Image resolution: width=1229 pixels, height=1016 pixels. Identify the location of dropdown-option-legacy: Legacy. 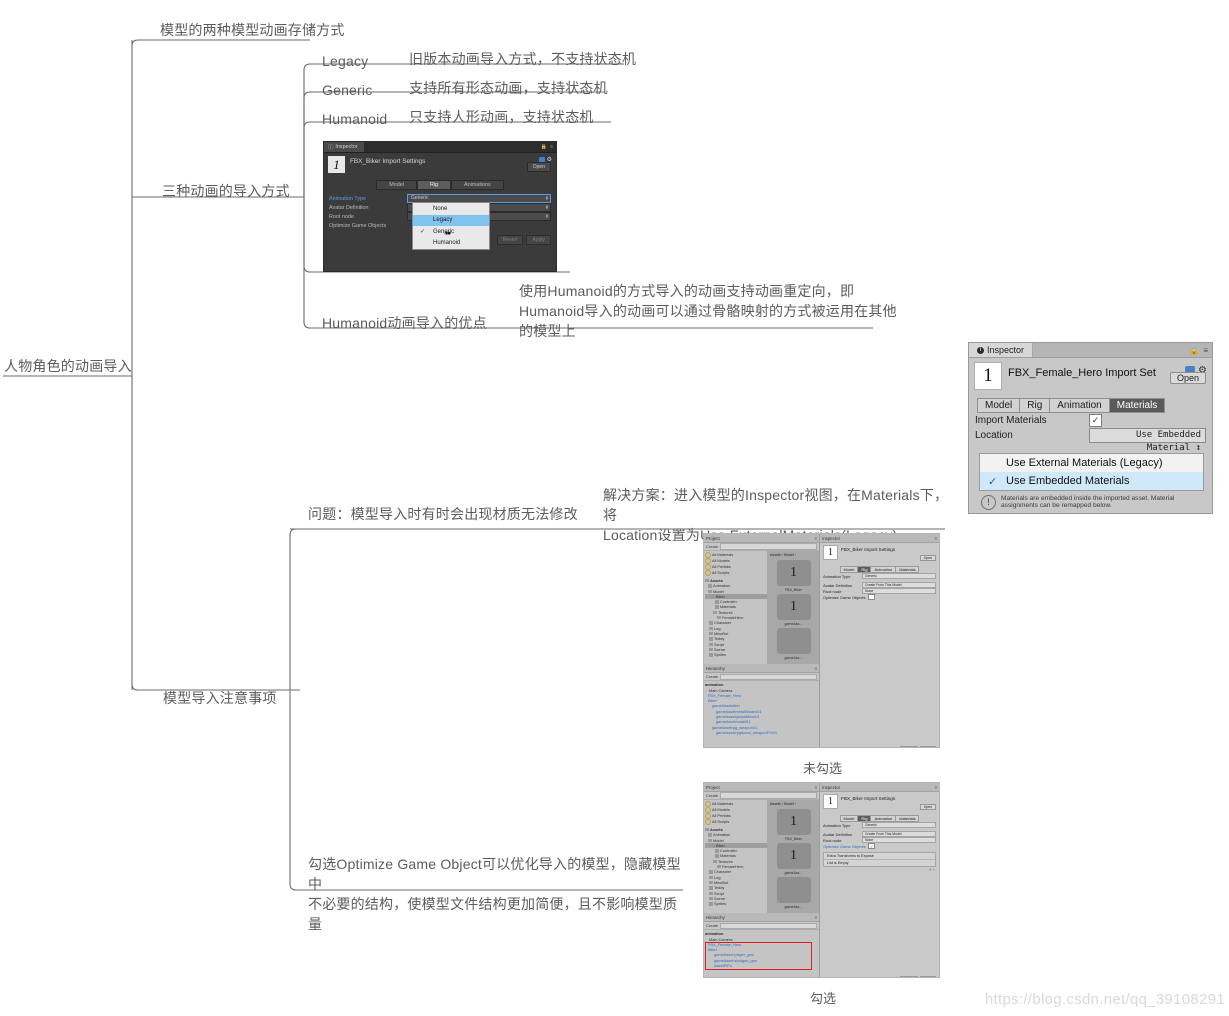
(451, 220).